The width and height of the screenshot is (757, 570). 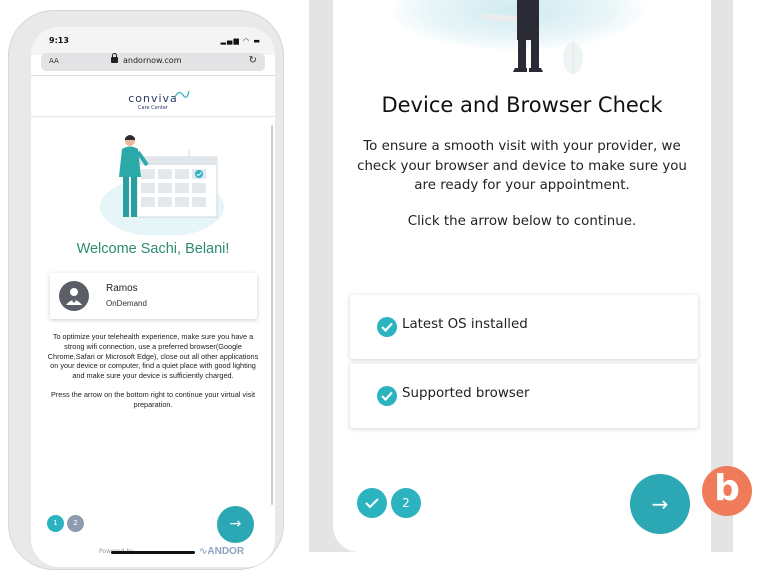 What do you see at coordinates (727, 491) in the screenshot?
I see `annotation-badge: b` at bounding box center [727, 491].